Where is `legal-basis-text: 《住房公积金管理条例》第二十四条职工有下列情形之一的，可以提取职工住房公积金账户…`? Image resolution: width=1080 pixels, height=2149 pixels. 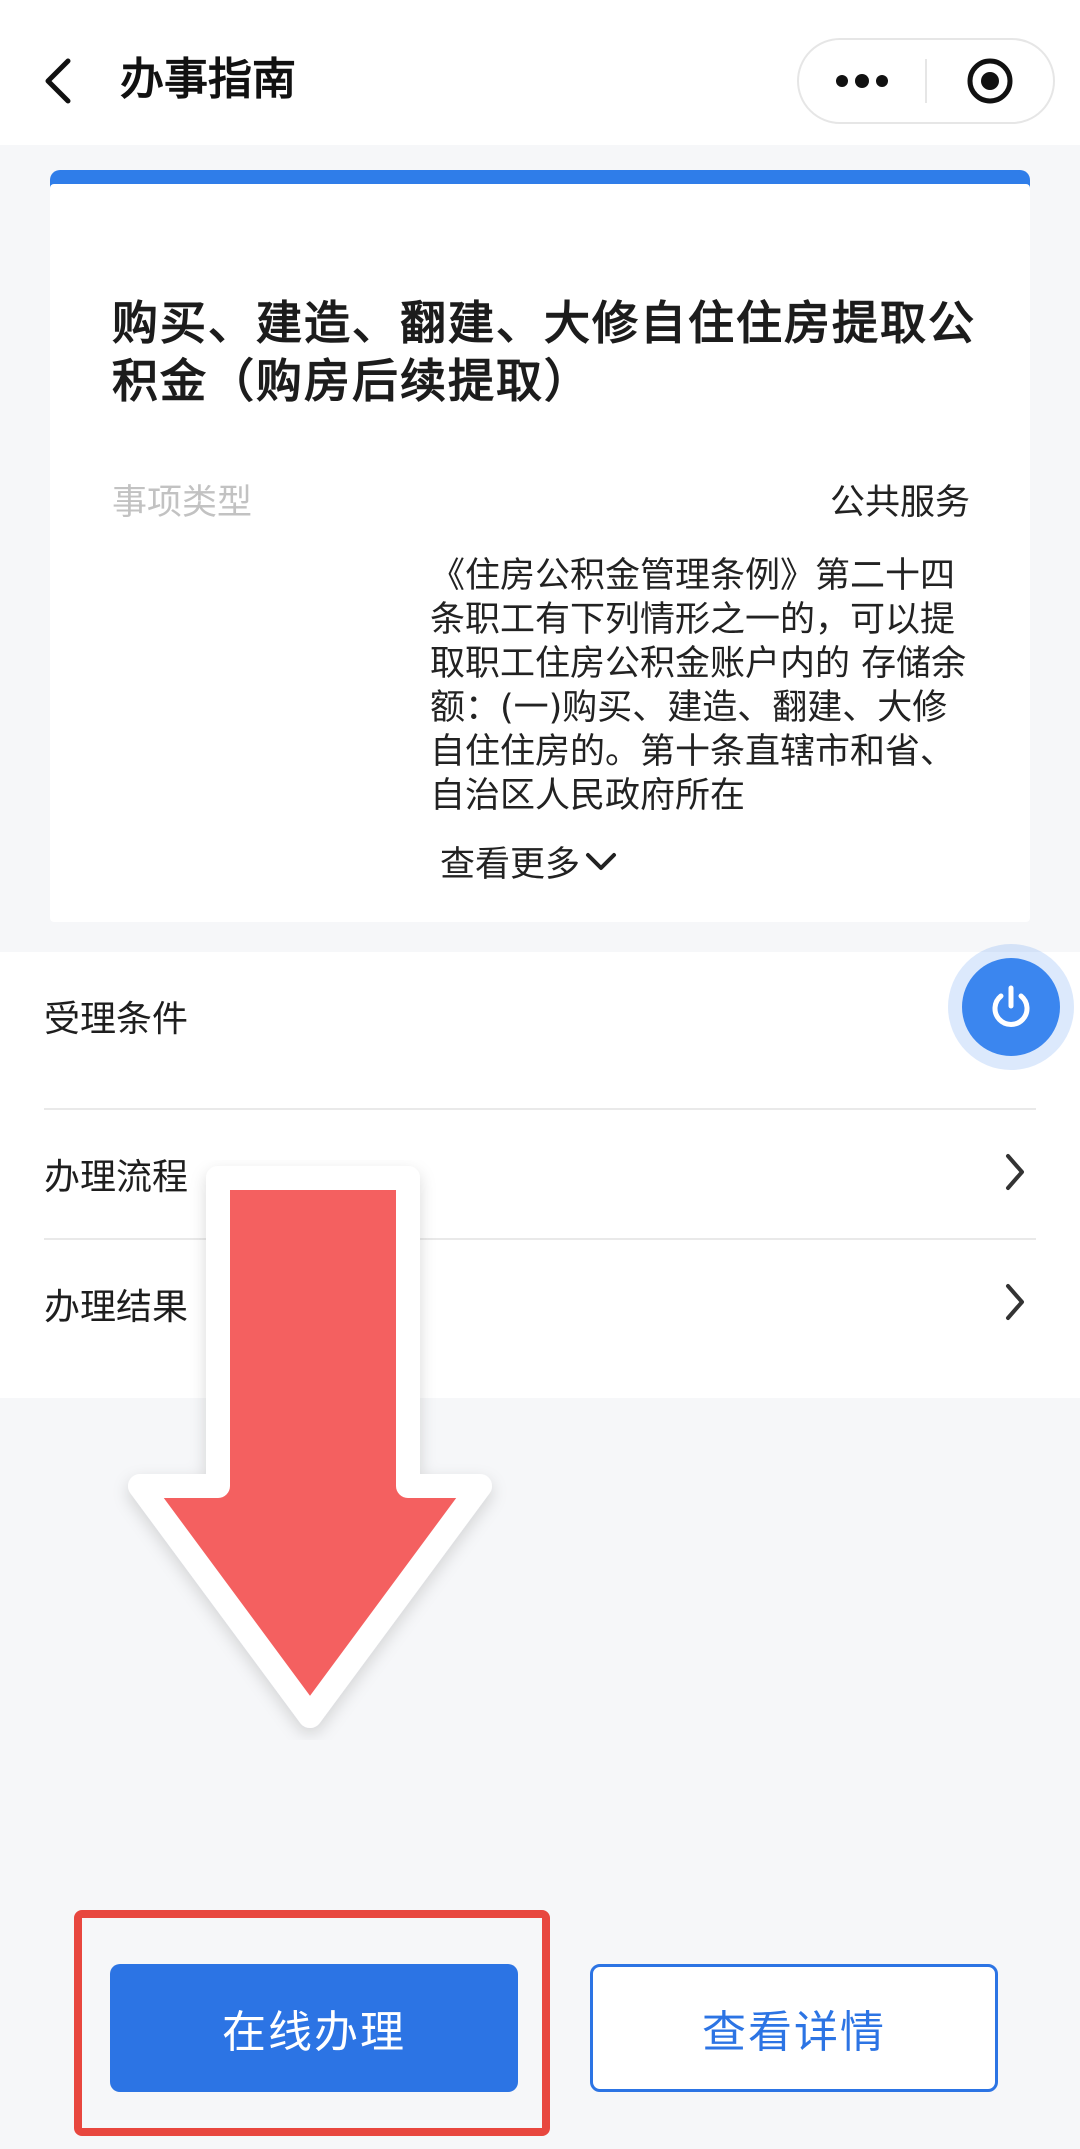 legal-basis-text: 《住房公积金管理条例》第二十四条职工有下列情形之一的，可以提取职工住房公积金账户… is located at coordinates (698, 686).